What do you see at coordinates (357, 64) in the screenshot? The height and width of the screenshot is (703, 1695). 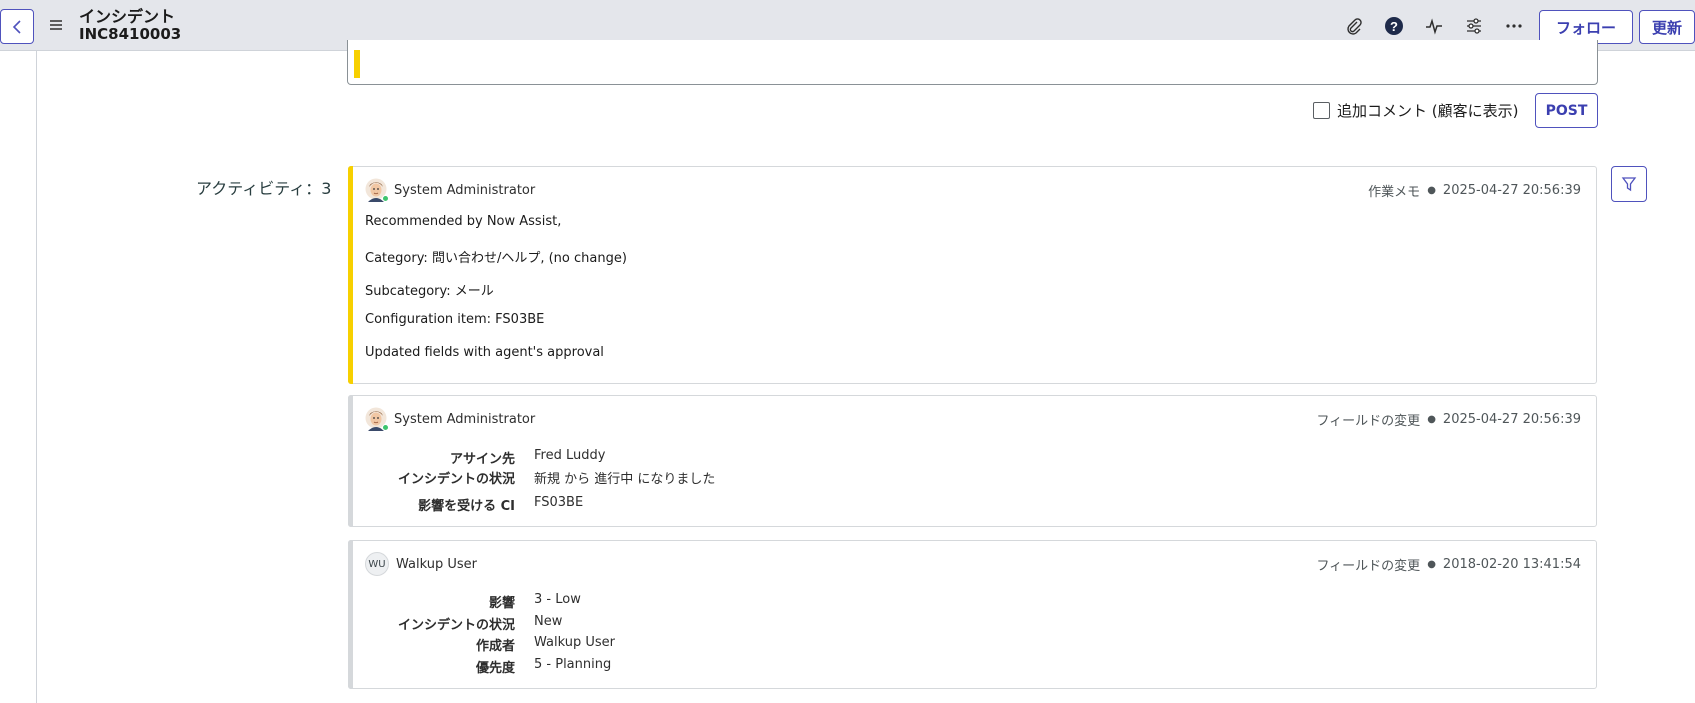 I see `work-note-indicator` at bounding box center [357, 64].